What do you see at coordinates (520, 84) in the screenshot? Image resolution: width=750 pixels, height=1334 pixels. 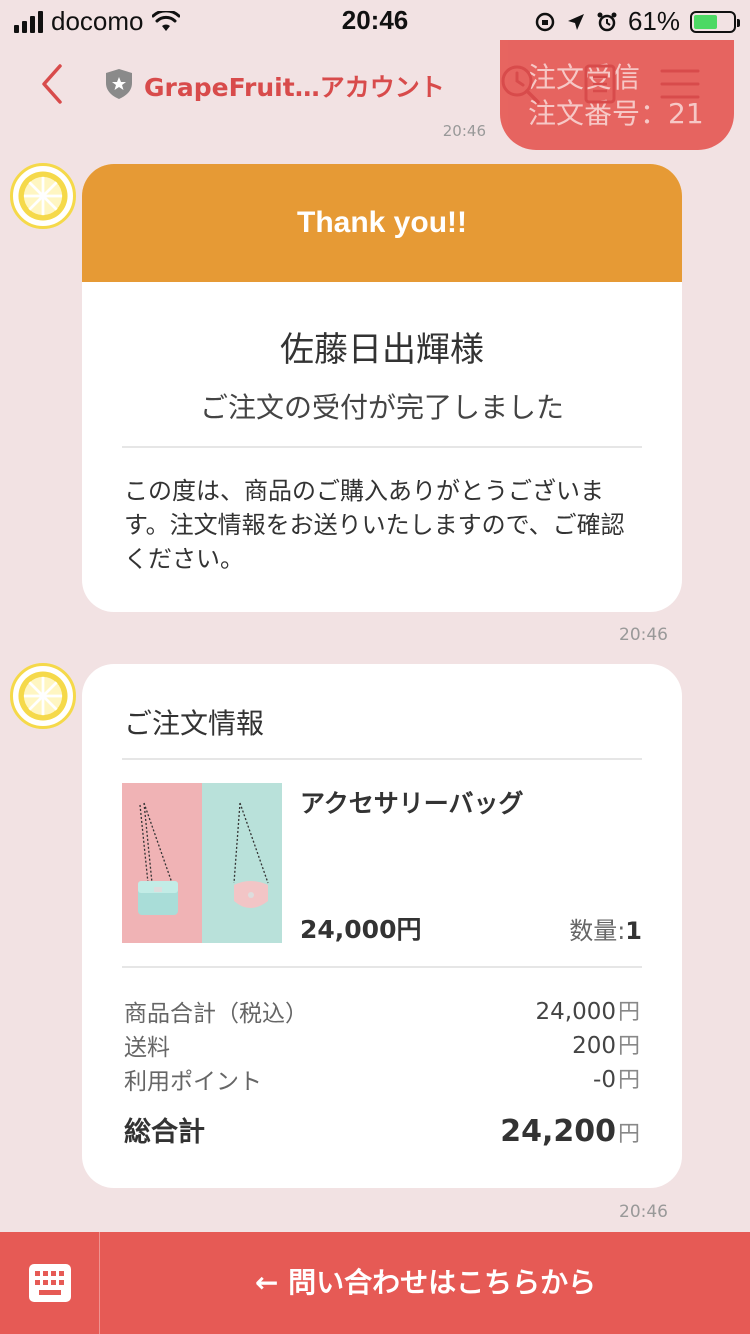 I see `search-history-icon` at bounding box center [520, 84].